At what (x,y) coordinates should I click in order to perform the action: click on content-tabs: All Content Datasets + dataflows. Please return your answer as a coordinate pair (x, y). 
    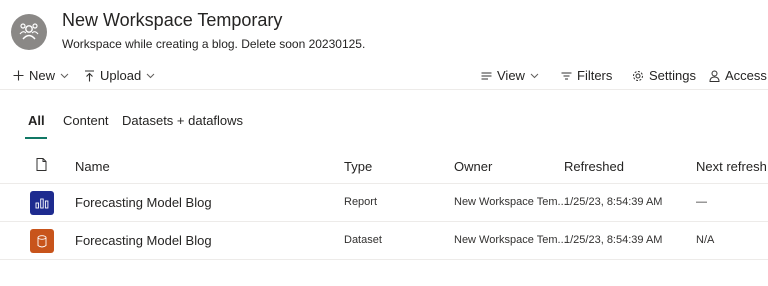
    Looking at the image, I should click on (384, 121).